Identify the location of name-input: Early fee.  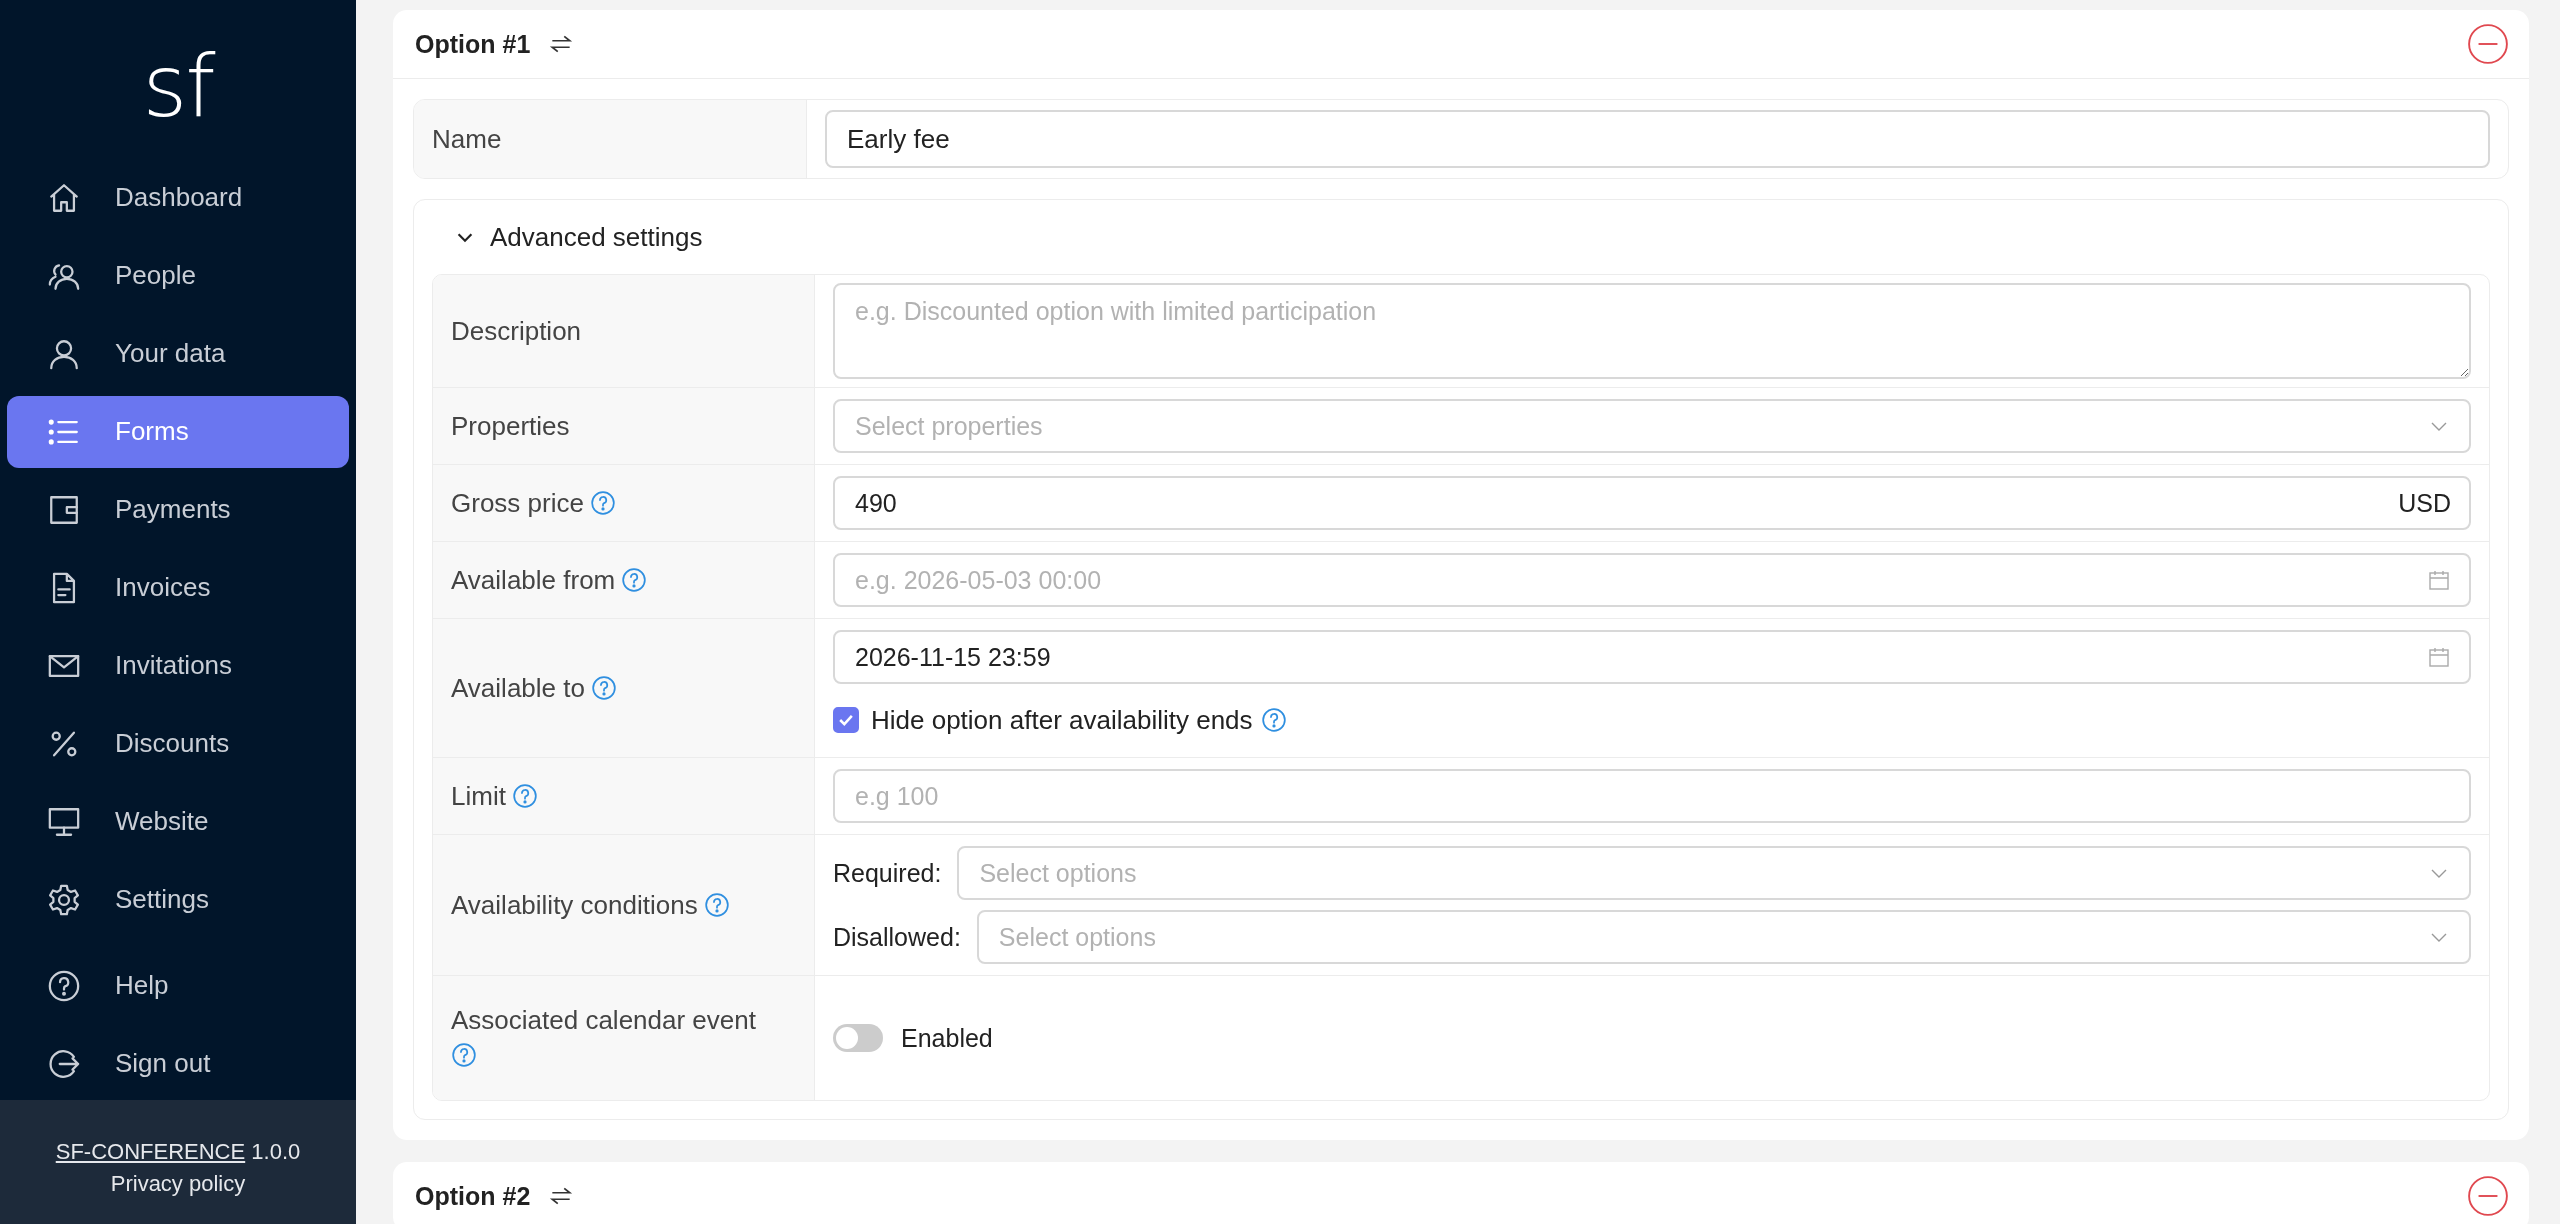
(1657, 139).